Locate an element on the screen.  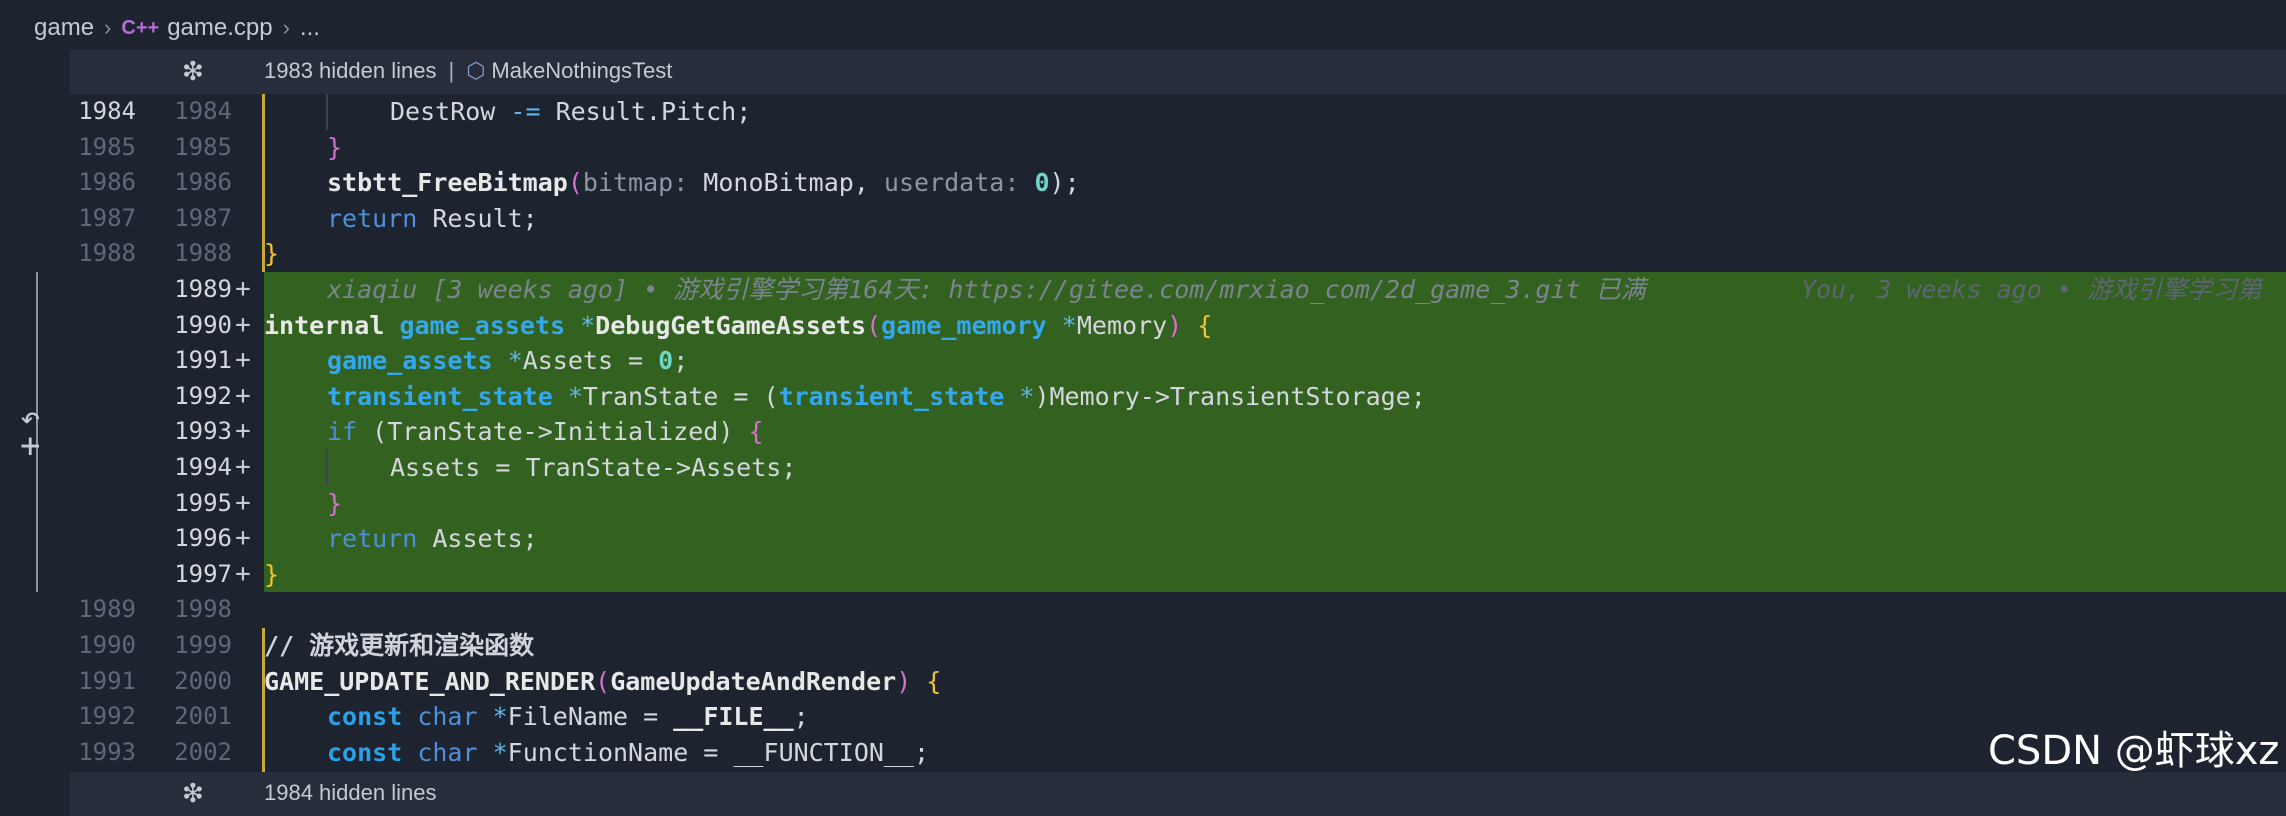
code-token: ); is located at coordinates (1064, 183).